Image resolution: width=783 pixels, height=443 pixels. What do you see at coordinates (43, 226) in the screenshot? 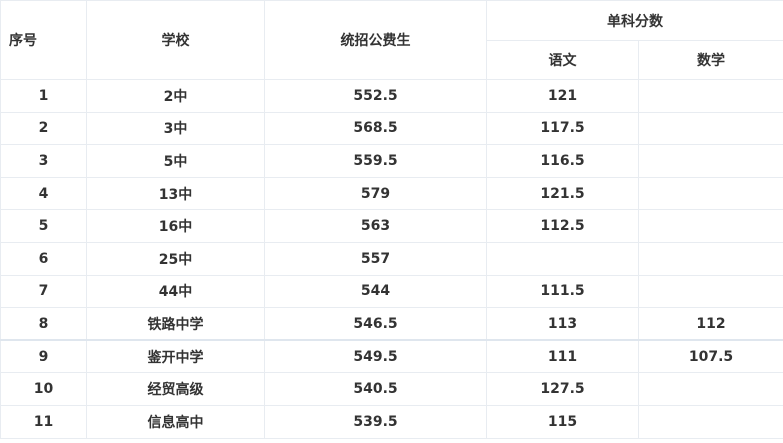
I see `cell-index: 5` at bounding box center [43, 226].